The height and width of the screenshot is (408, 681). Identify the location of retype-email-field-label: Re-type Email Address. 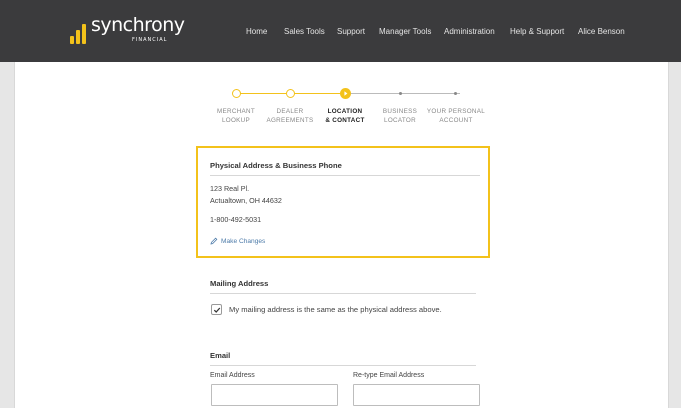
(389, 375).